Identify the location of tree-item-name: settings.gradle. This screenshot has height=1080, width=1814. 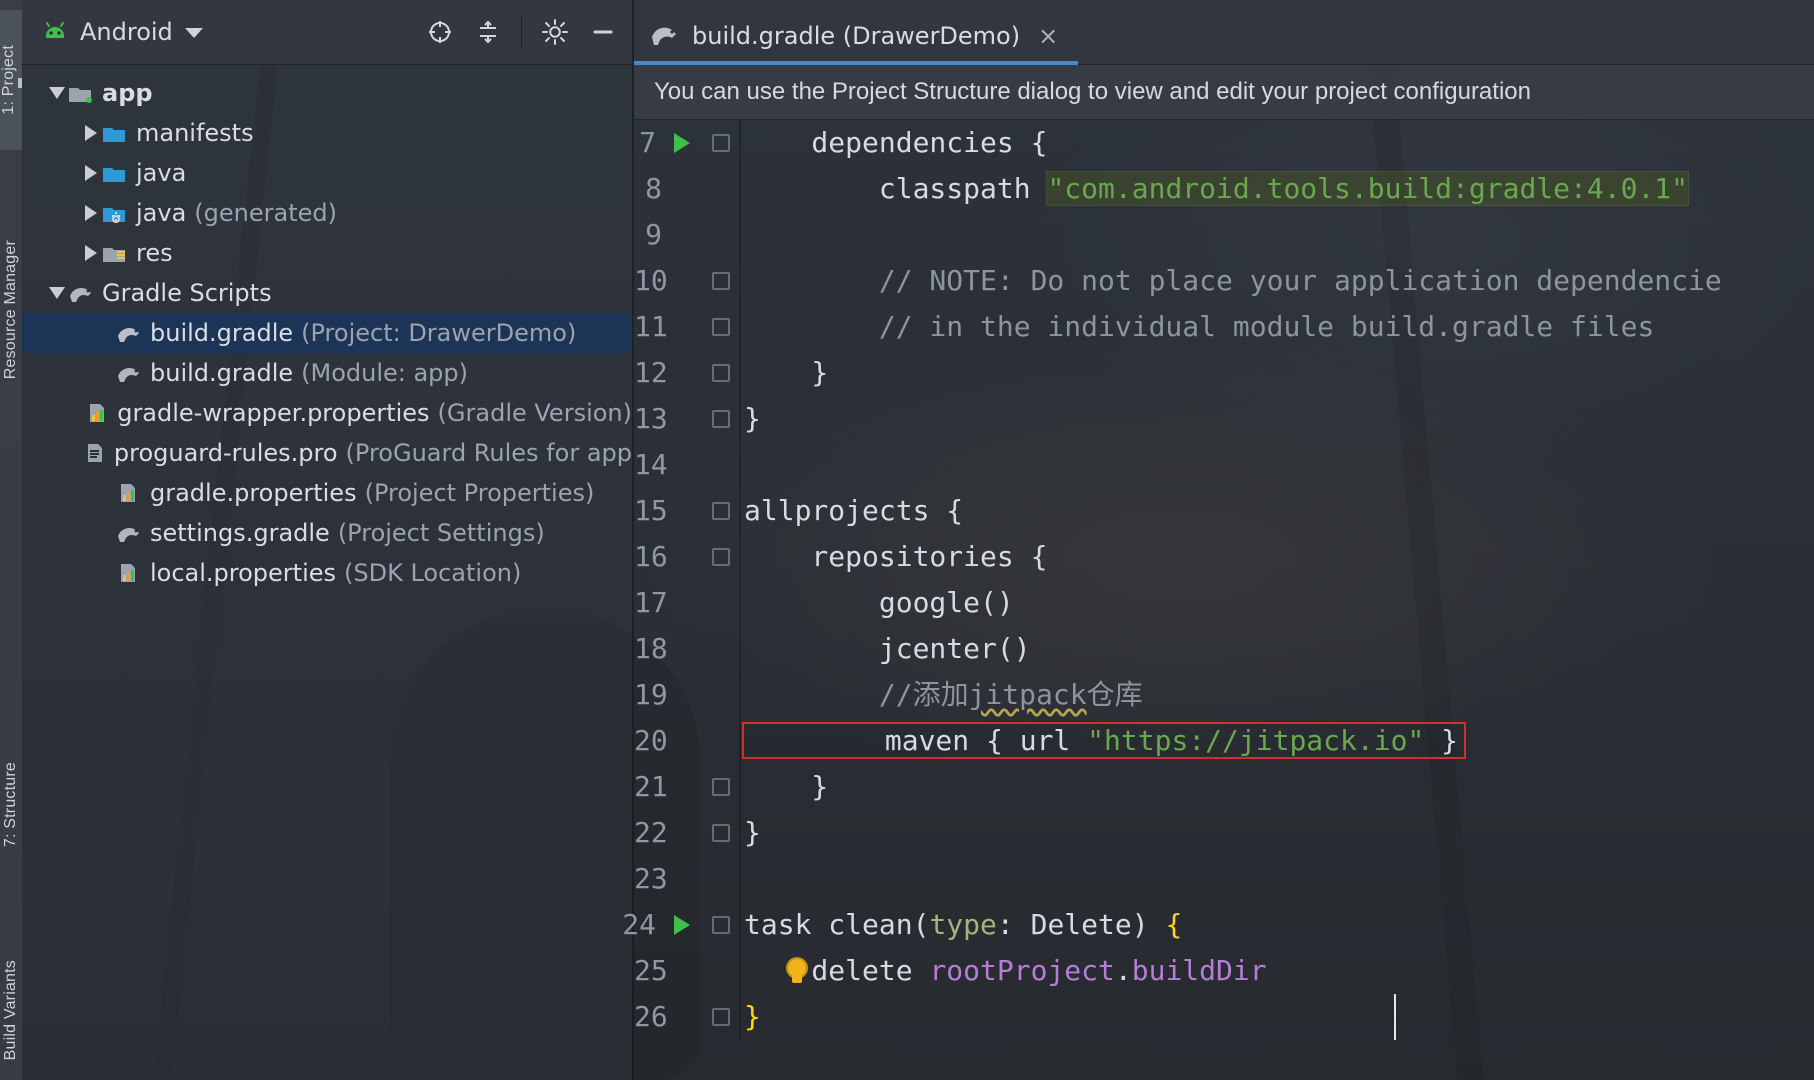
(240, 533).